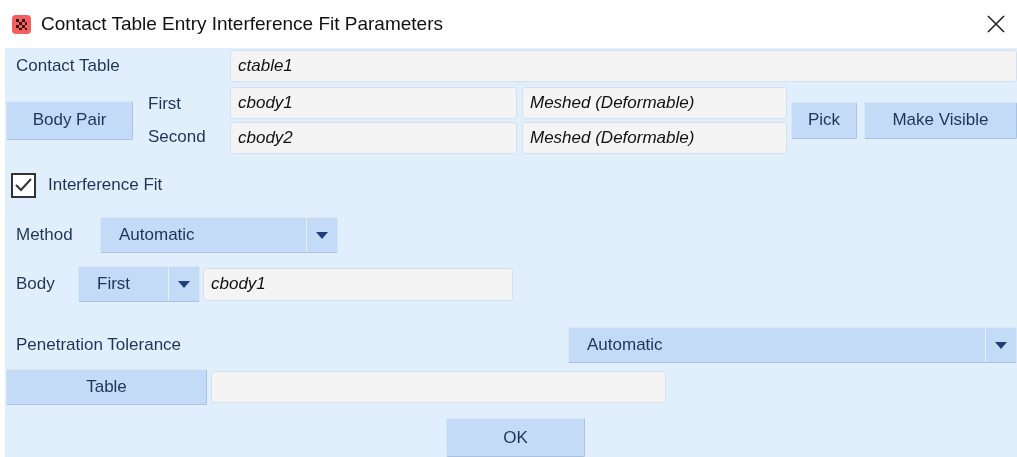 The image size is (1017, 457). I want to click on field-label: Body, so click(35, 284).